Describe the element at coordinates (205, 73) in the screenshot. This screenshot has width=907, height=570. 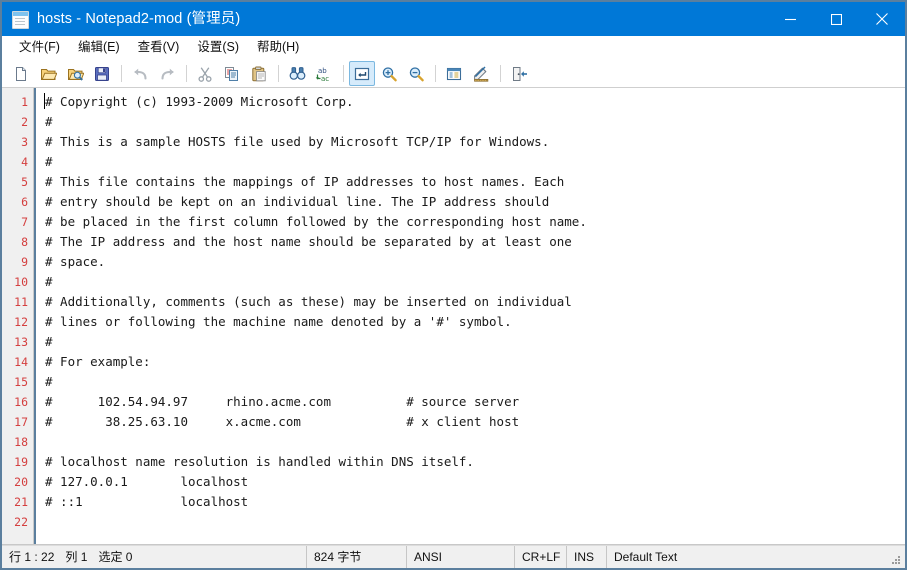
I see `cut-icon` at that location.